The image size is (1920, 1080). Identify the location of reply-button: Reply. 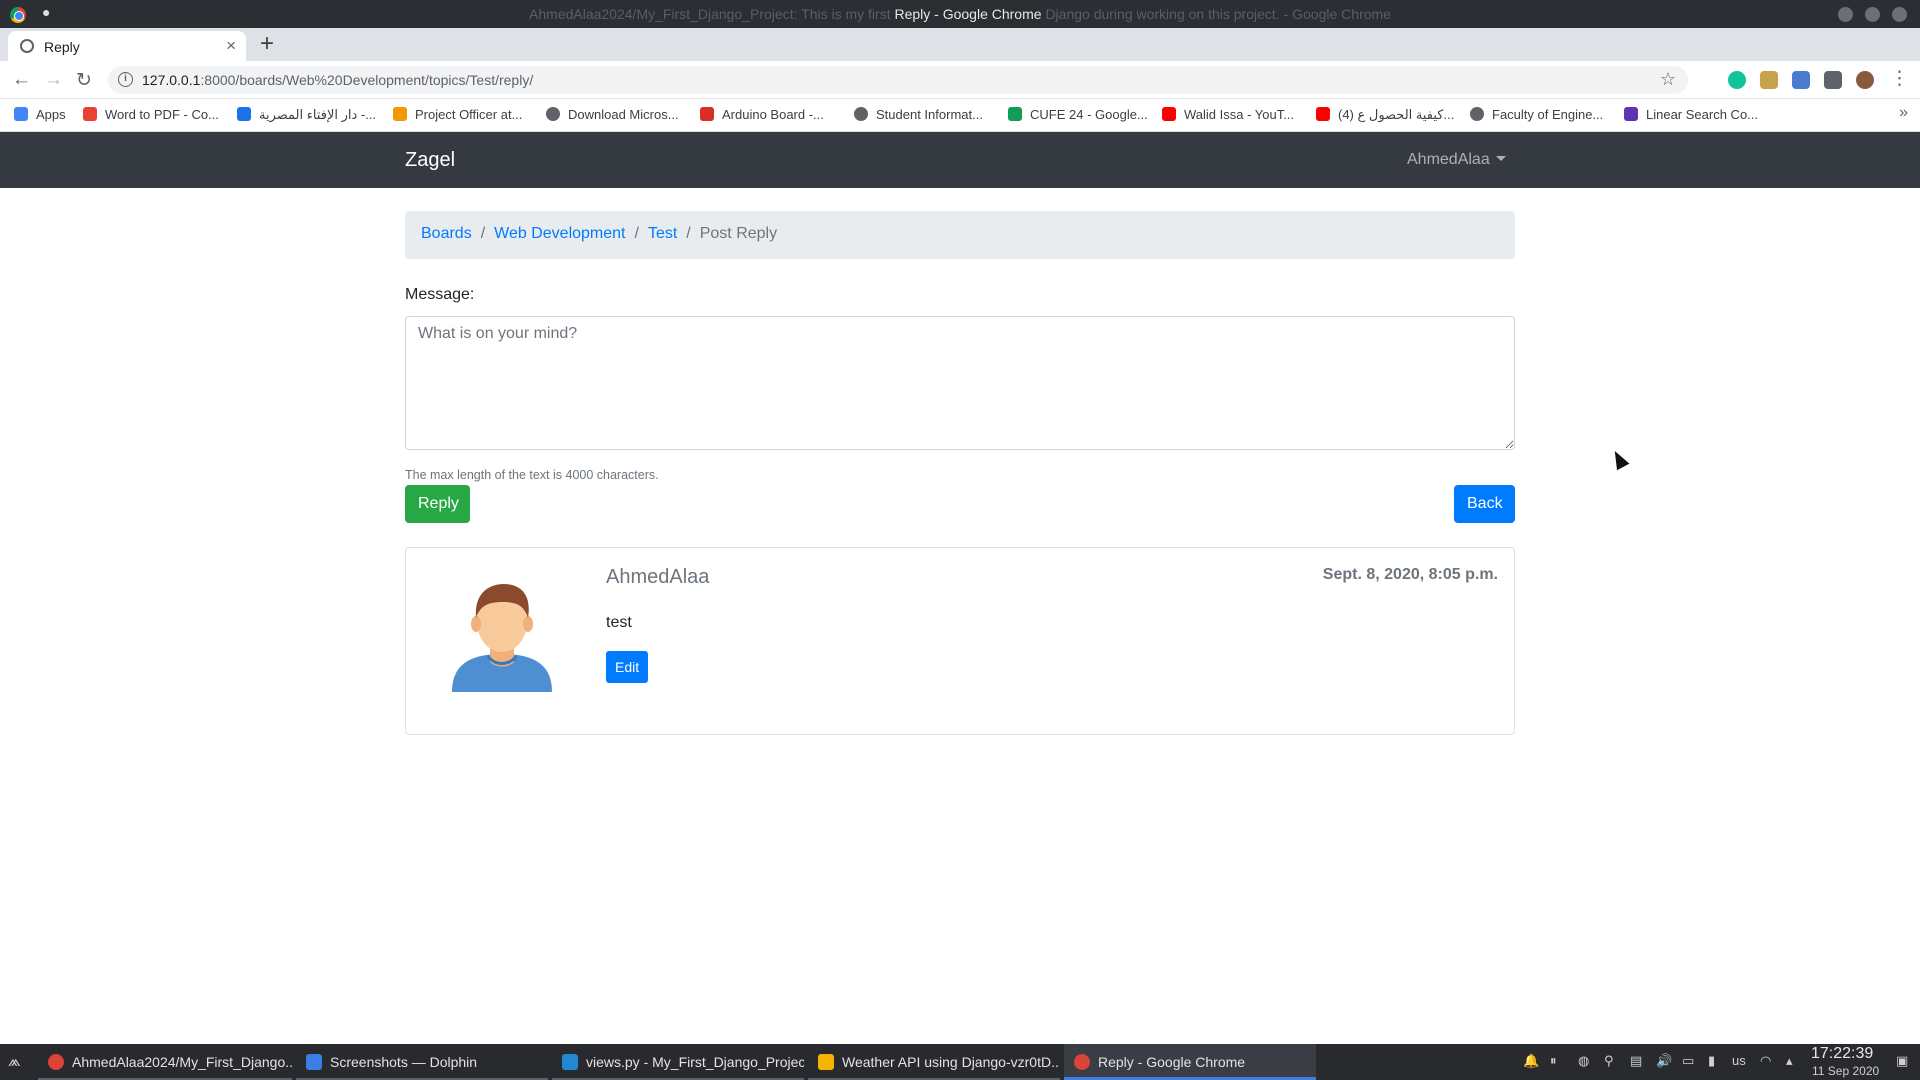
(437, 504).